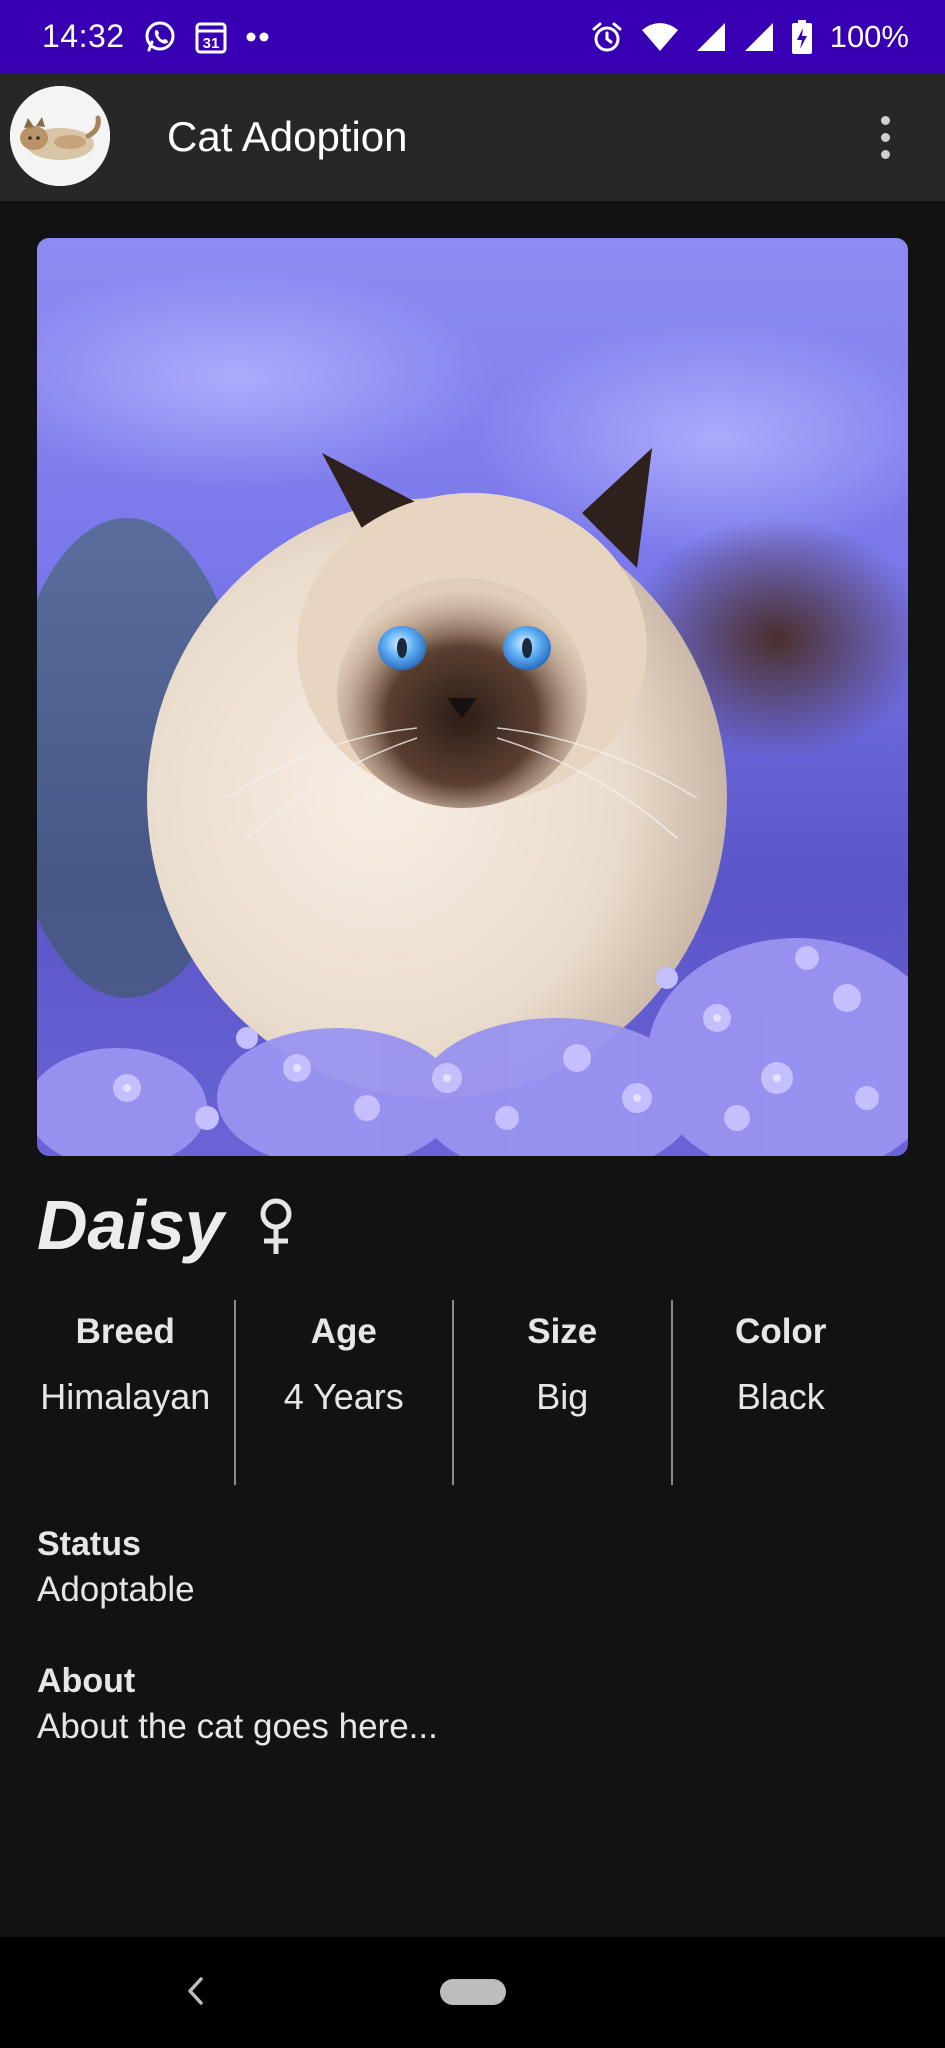 This screenshot has height=2048, width=945. What do you see at coordinates (160, 37) in the screenshot?
I see `whatsapp-icon` at bounding box center [160, 37].